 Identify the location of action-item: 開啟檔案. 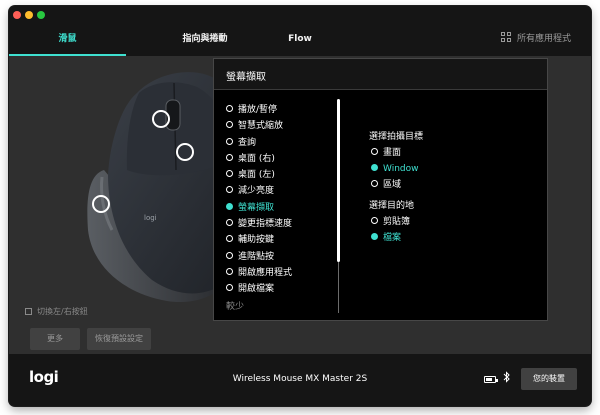
(282, 289).